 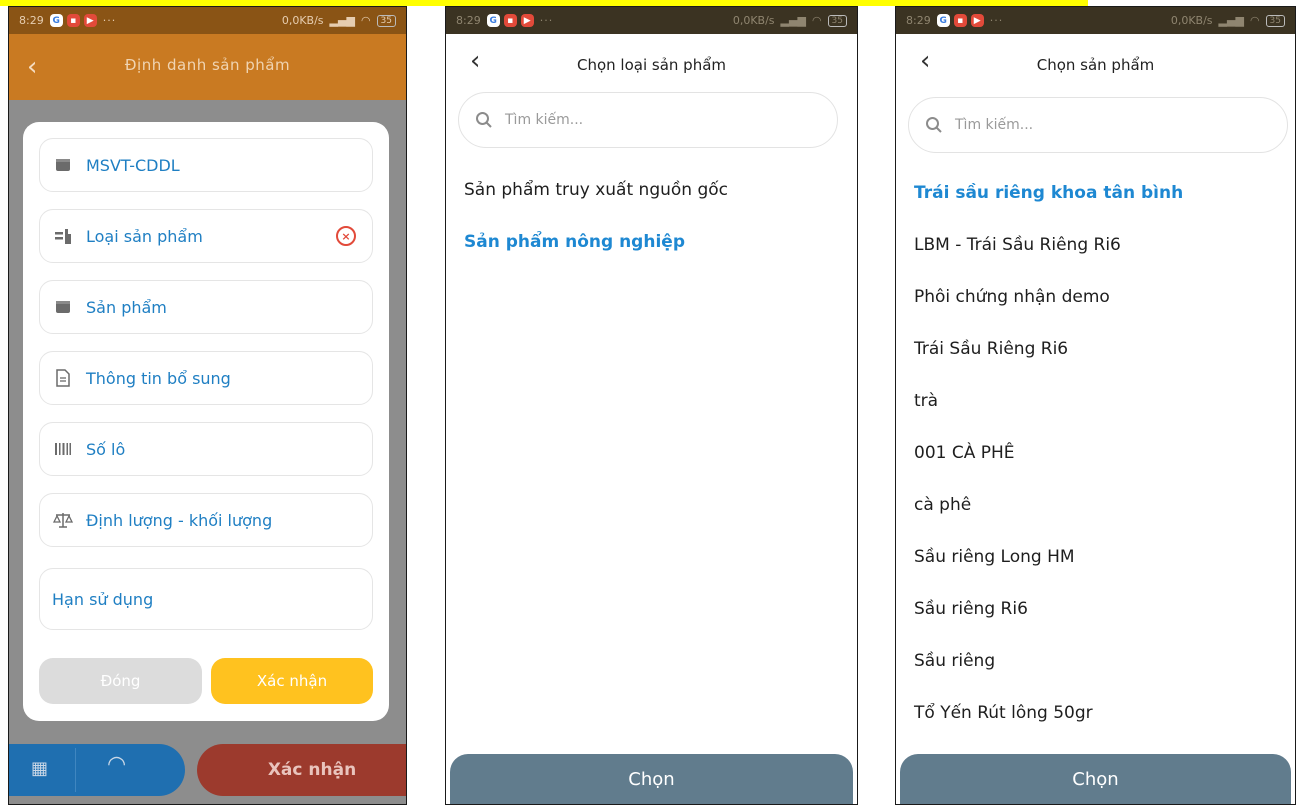 What do you see at coordinates (1099, 245) in the screenshot?
I see `list-item: LBM - Trái Sầu Riêng Ri6` at bounding box center [1099, 245].